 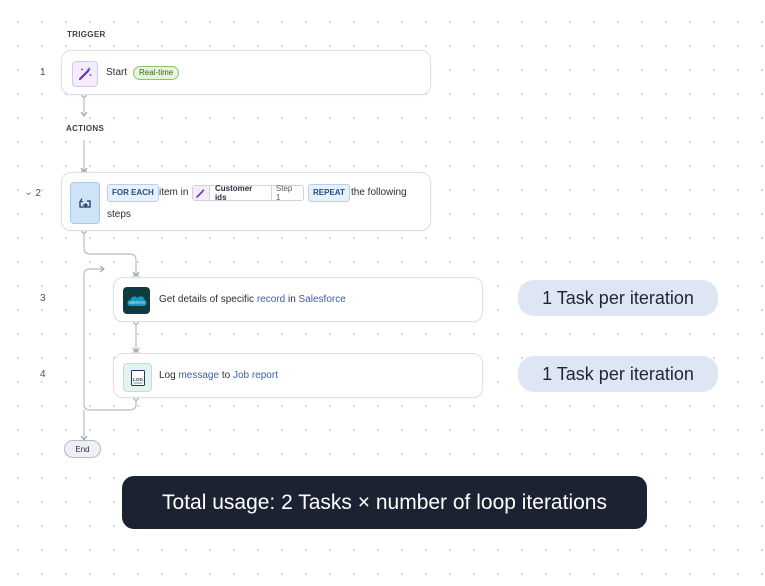 I want to click on step-1-card: Start Real-time, so click(x=246, y=72).